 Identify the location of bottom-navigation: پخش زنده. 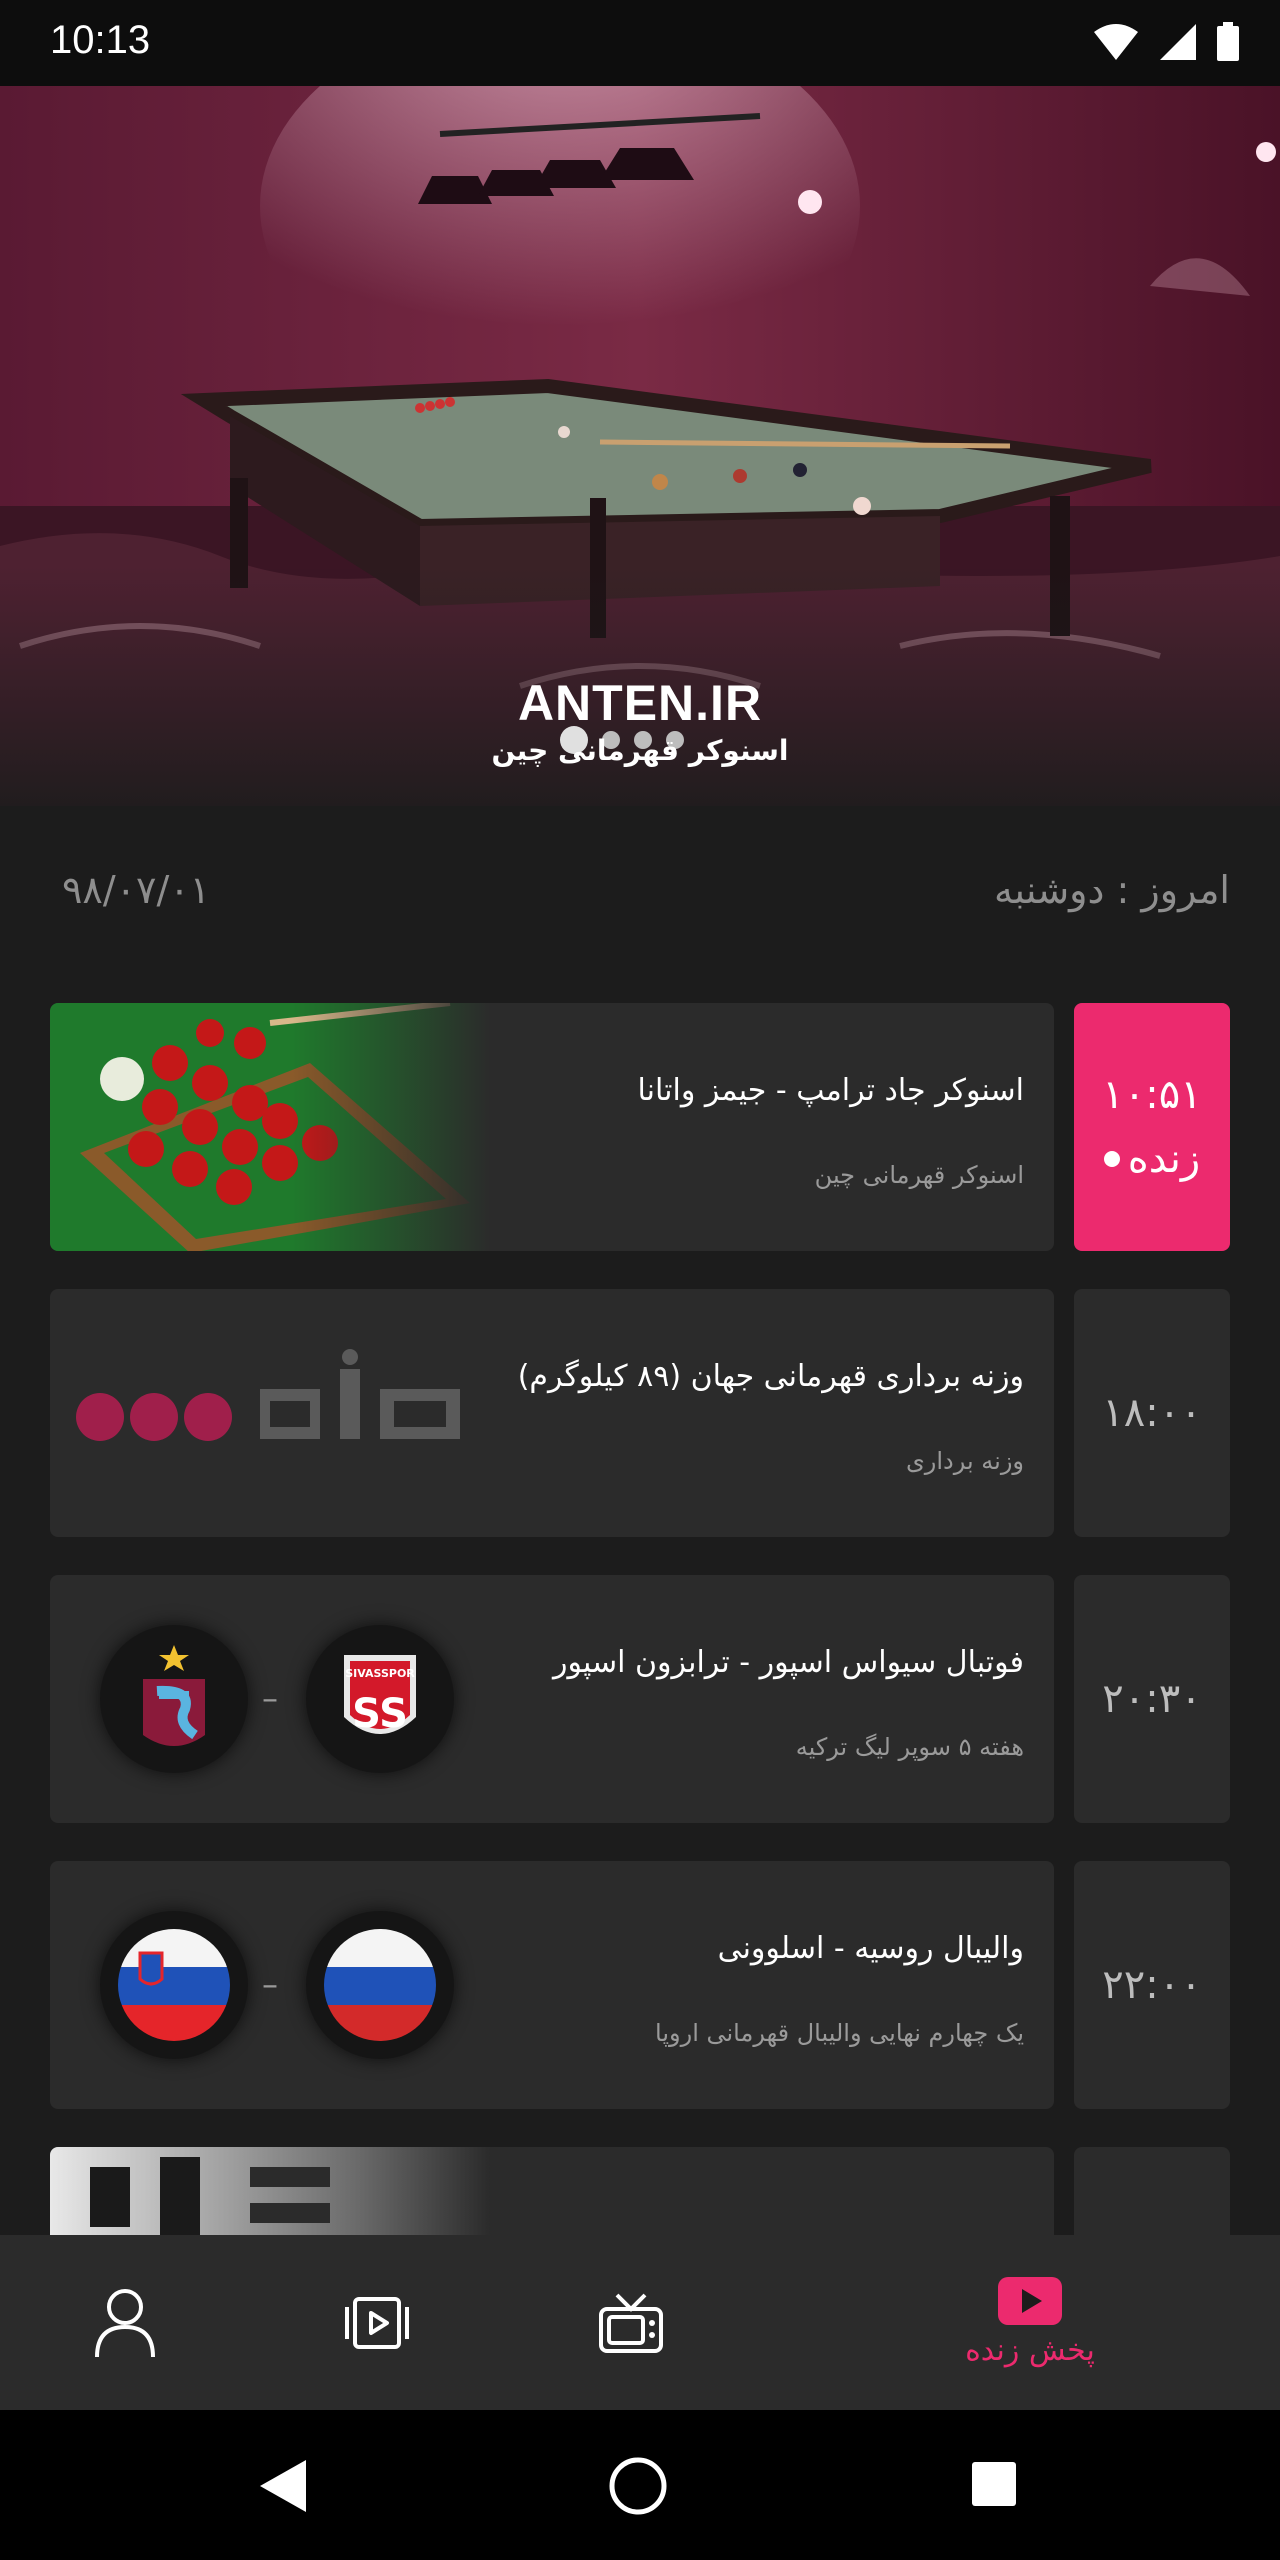
(640, 2322).